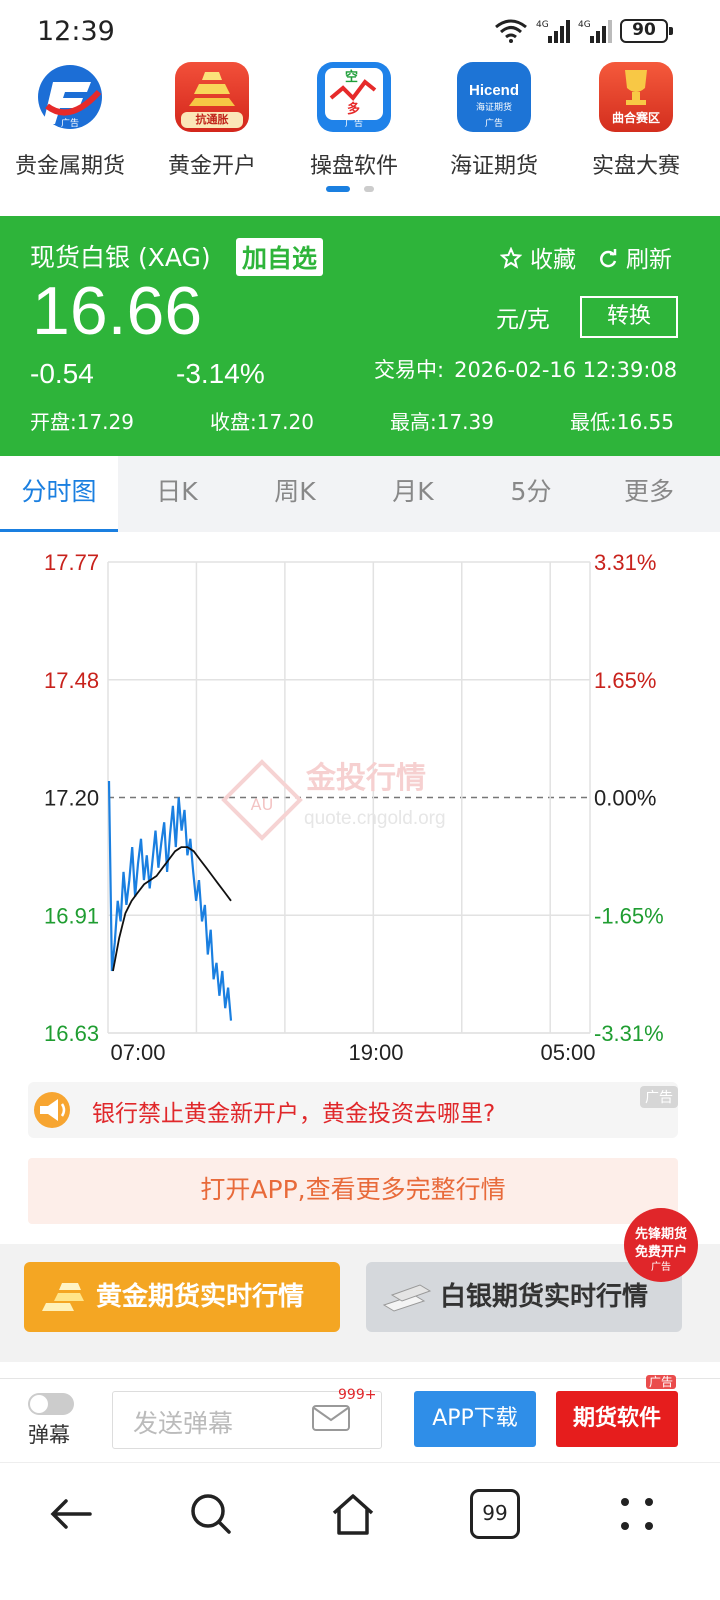 The image size is (720, 1600). I want to click on app-item-haizheng-futures: Hicend 海证期货 广告 海证期货, so click(494, 121).